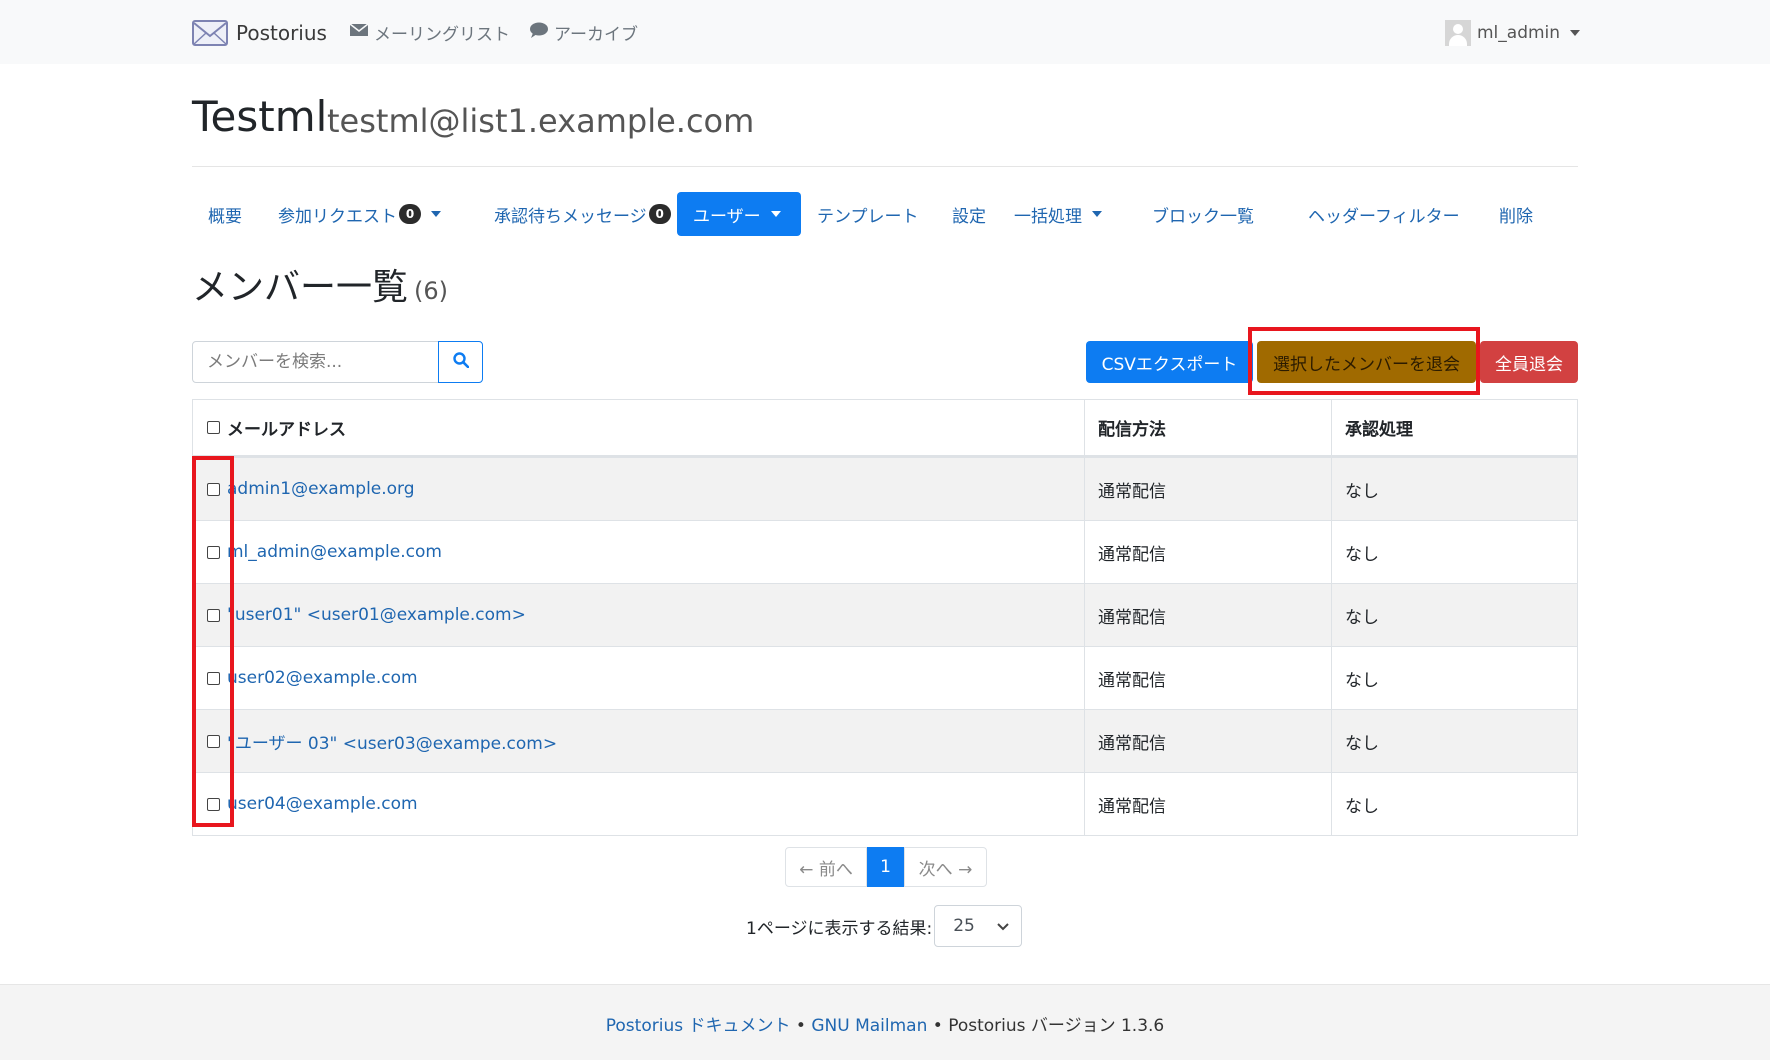 The width and height of the screenshot is (1770, 1060). Describe the element at coordinates (1364, 361) in the screenshot. I see `highlight-box-unsubscribe-selected` at that location.